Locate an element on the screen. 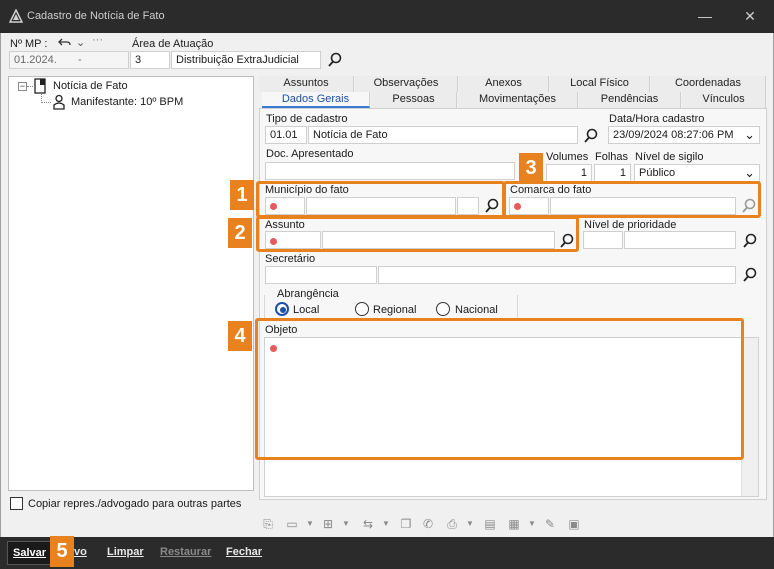 The height and width of the screenshot is (569, 774). tab-pendencias: Pendências is located at coordinates (630, 100).